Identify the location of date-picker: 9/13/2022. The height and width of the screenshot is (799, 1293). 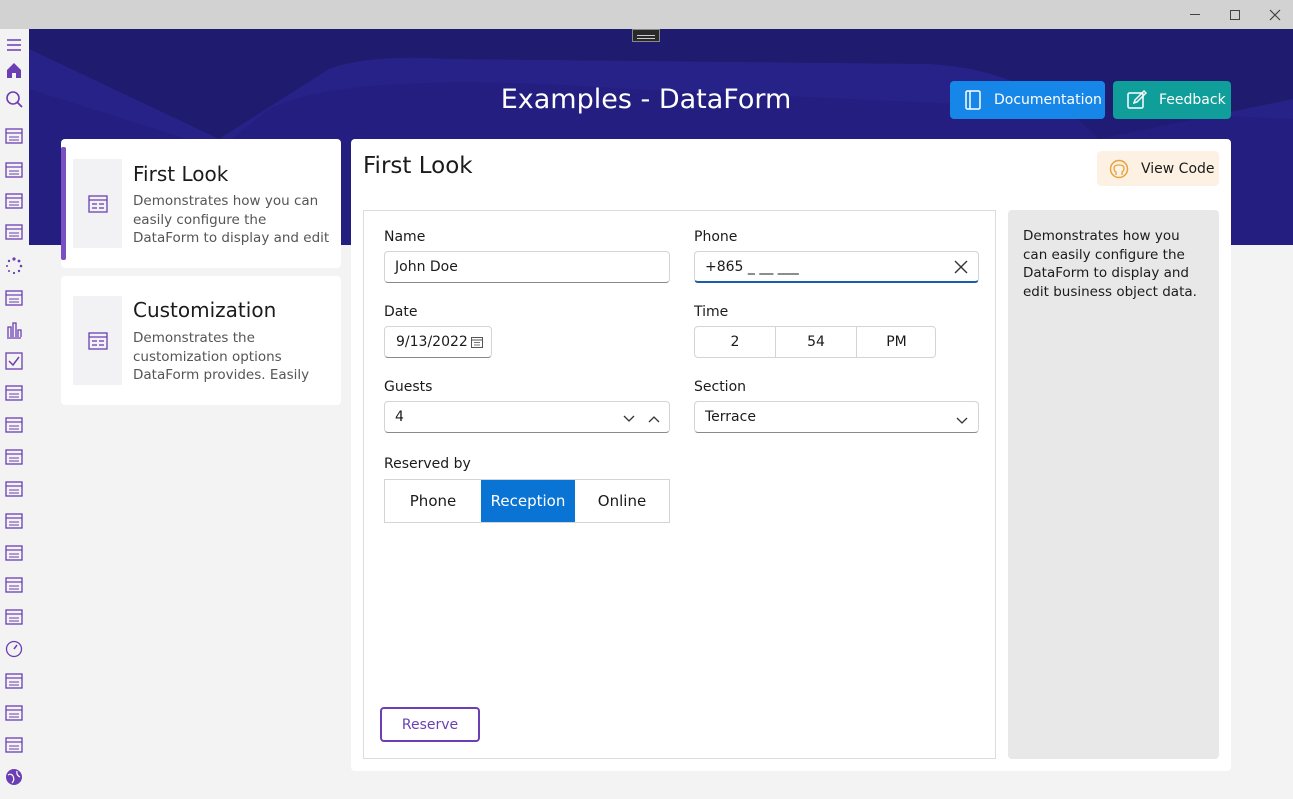
(438, 342).